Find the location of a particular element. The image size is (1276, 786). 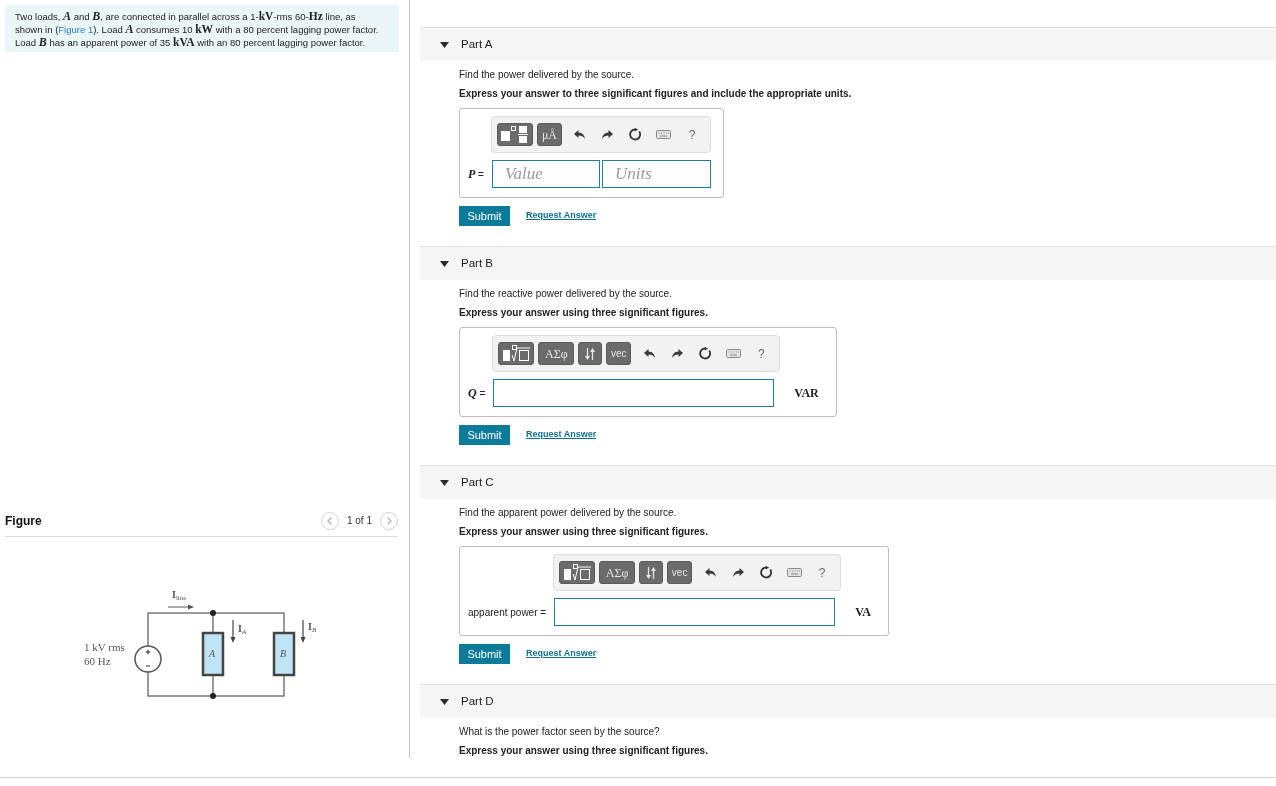

question-text: What is the power factor seen by the source? is located at coordinates (560, 732).